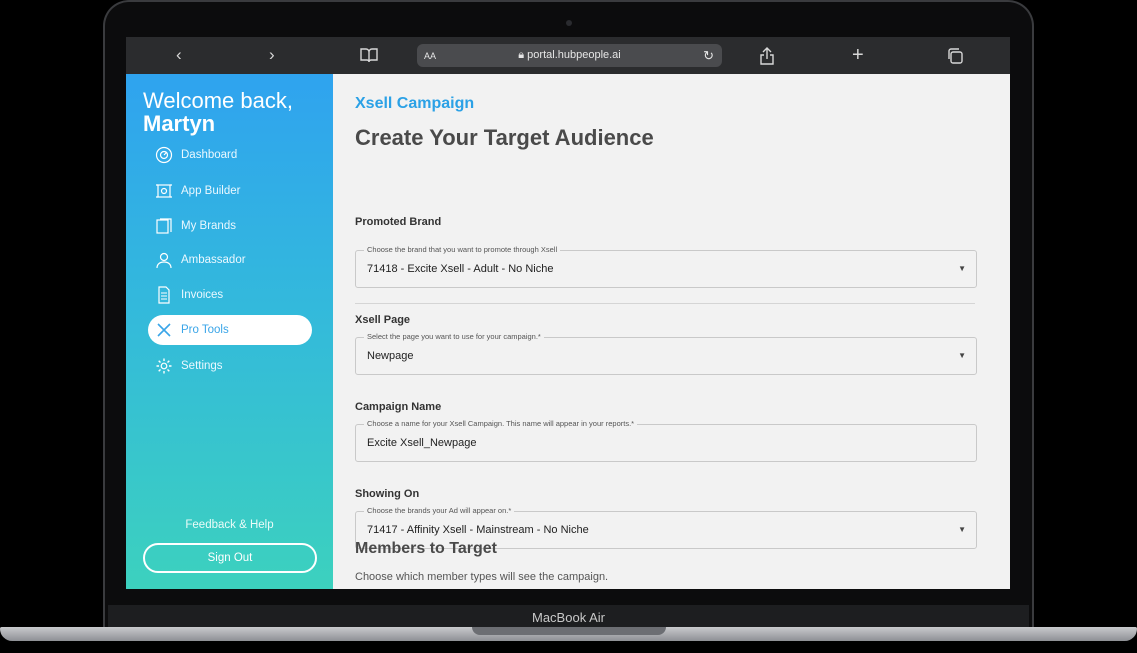 The height and width of the screenshot is (653, 1137). What do you see at coordinates (164, 366) in the screenshot?
I see `gear-icon` at bounding box center [164, 366].